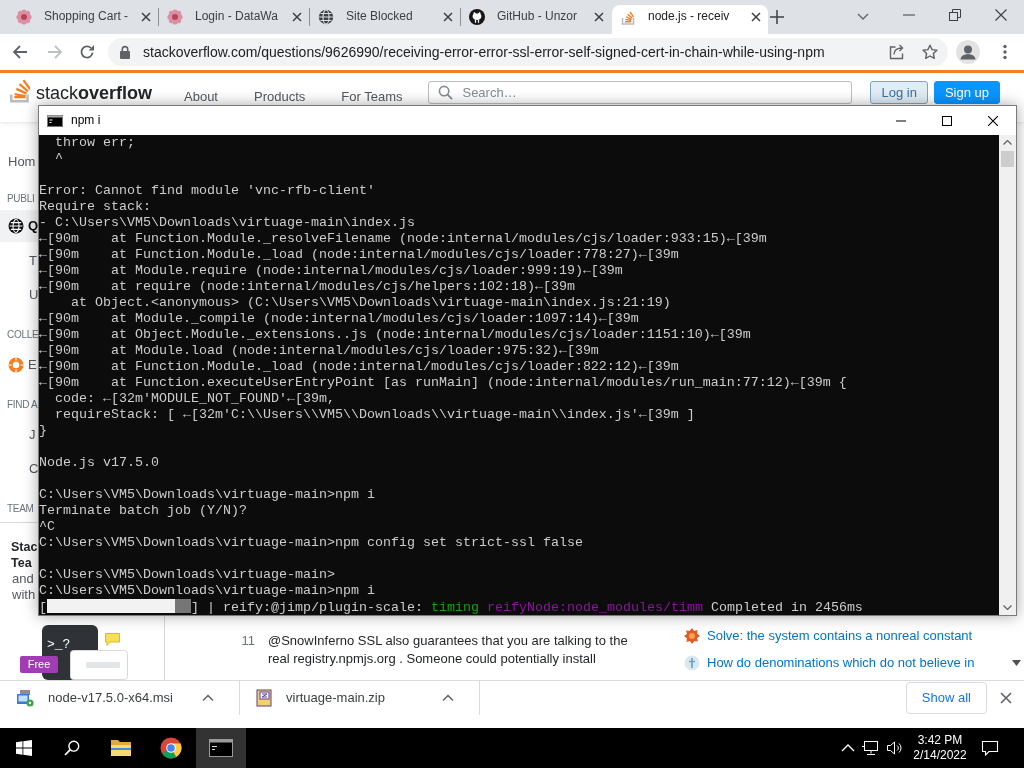 The height and width of the screenshot is (768, 1024). I want to click on scroll-thumb, so click(1007, 159).